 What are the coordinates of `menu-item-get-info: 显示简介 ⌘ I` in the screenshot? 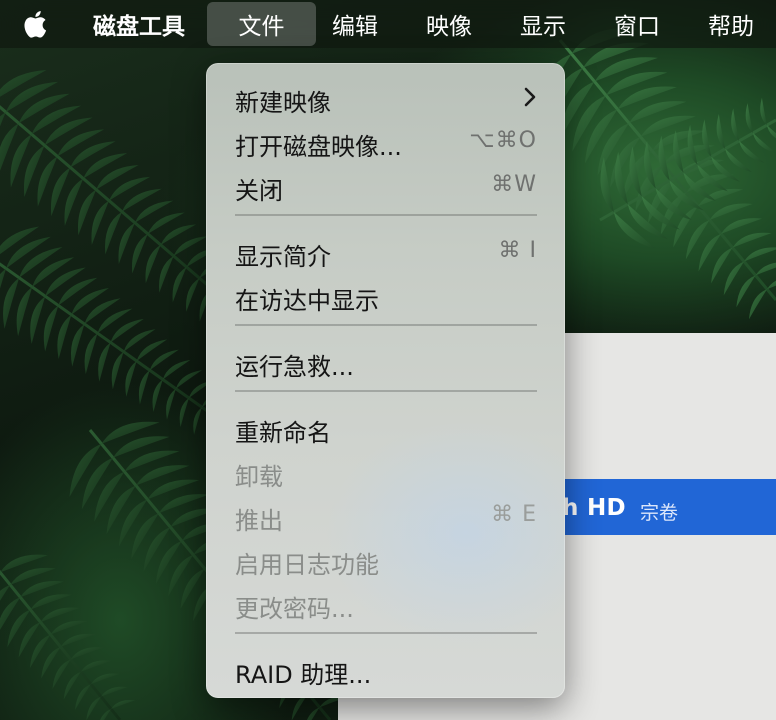 It's located at (385, 251).